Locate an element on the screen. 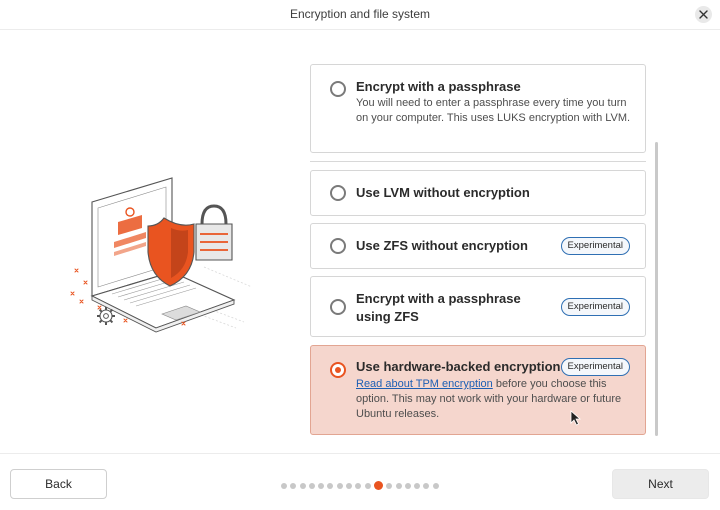  laptop-shield-illustration is located at coordinates (161, 255).